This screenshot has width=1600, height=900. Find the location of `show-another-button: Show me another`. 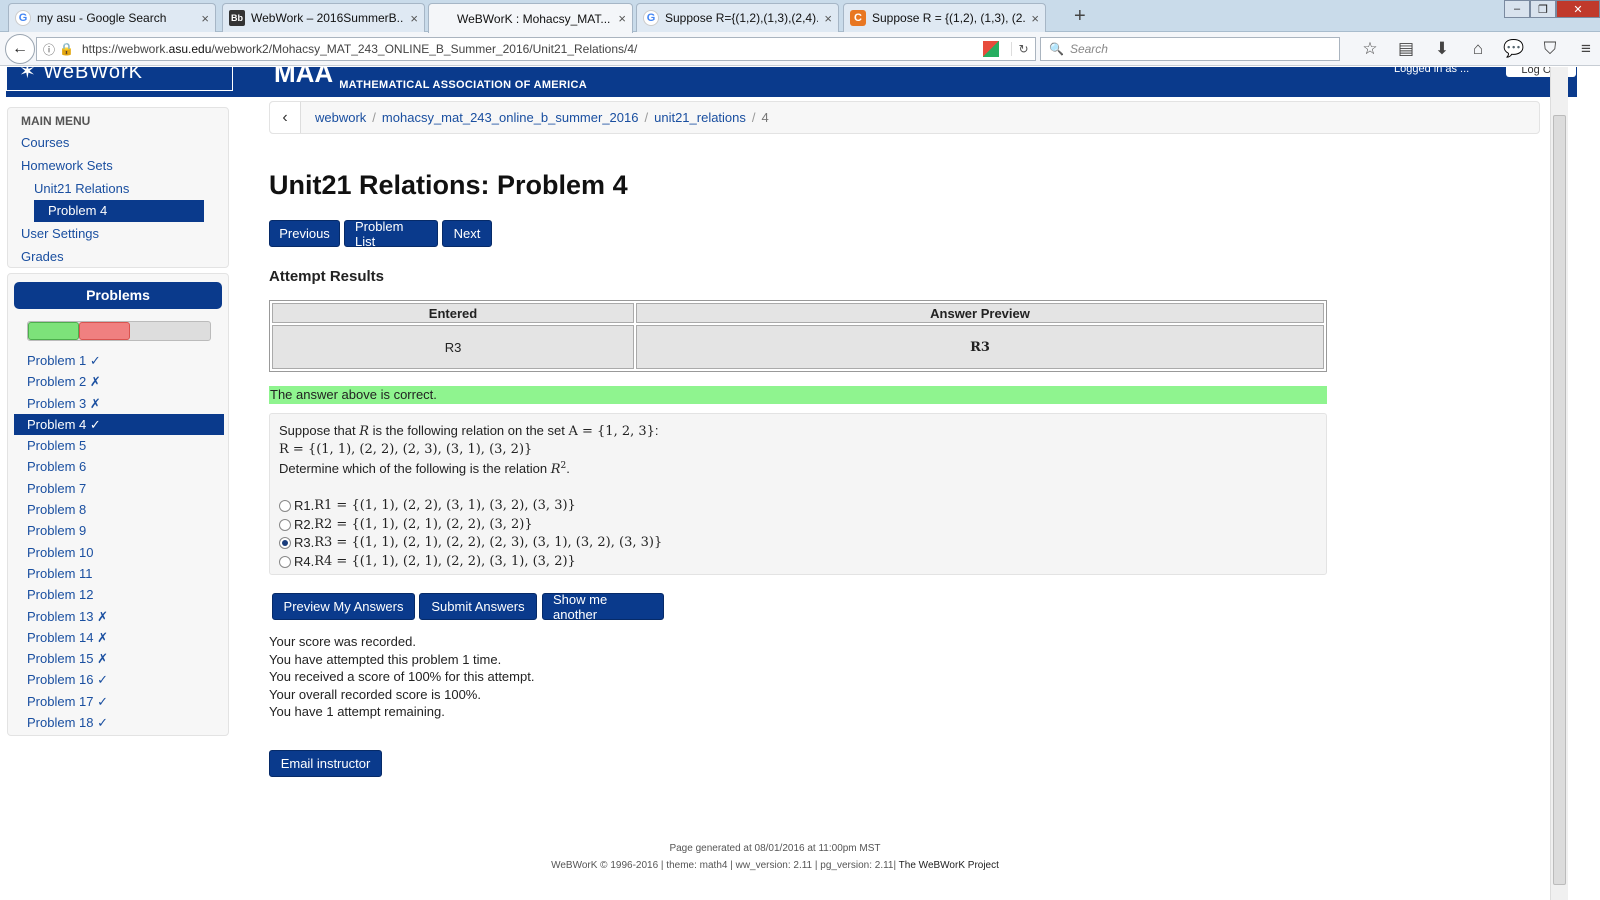

show-another-button: Show me another is located at coordinates (603, 607).